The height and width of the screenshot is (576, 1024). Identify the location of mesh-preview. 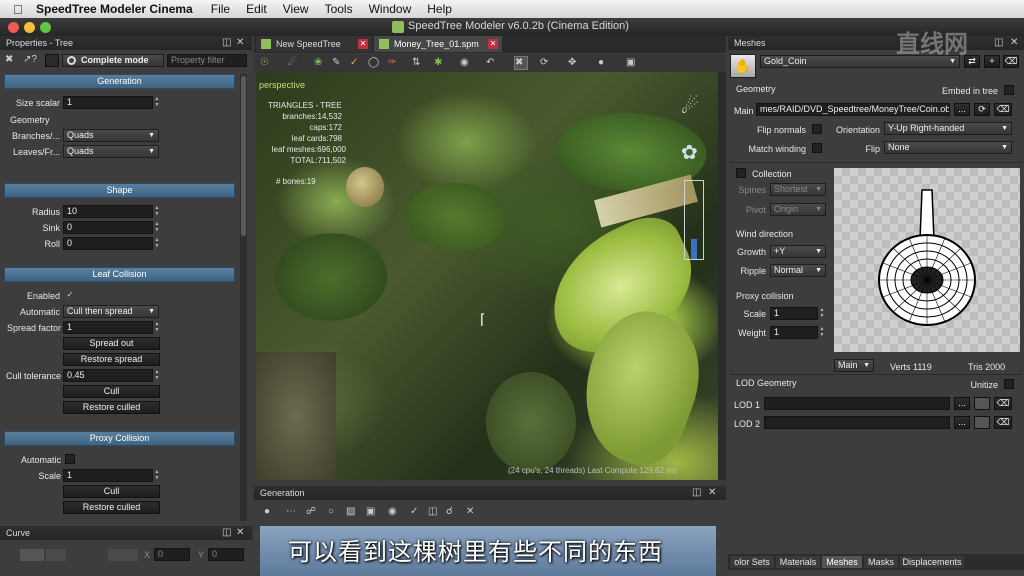
(927, 260).